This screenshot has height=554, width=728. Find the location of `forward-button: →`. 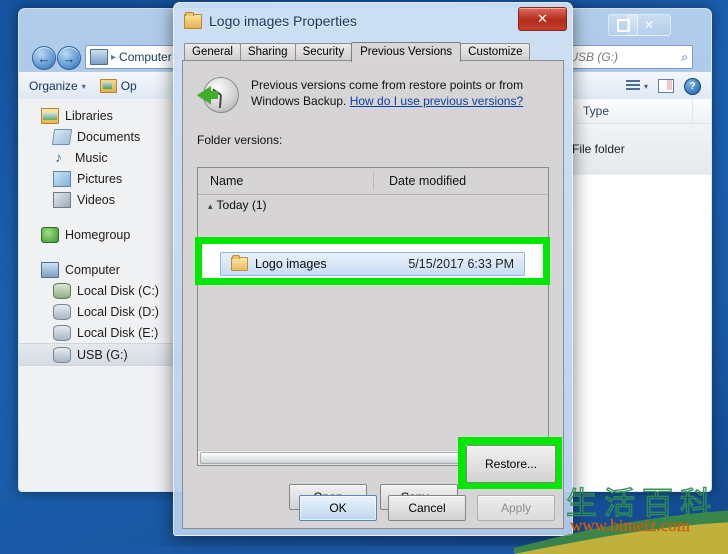

forward-button: → is located at coordinates (69, 58).